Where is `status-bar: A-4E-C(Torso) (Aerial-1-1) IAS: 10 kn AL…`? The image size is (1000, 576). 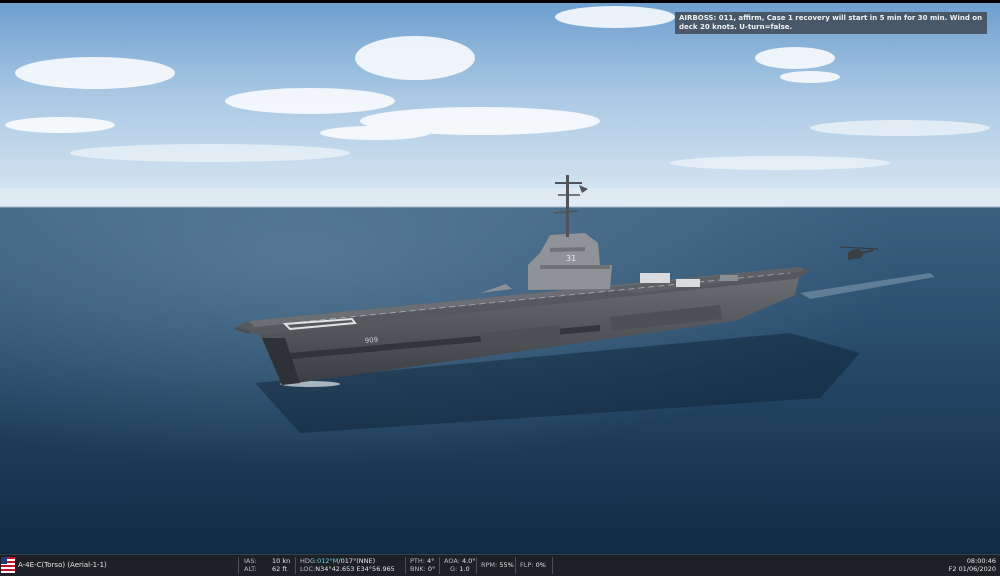
status-bar: A-4E-C(Torso) (Aerial-1-1) IAS: 10 kn AL… is located at coordinates (500, 565).